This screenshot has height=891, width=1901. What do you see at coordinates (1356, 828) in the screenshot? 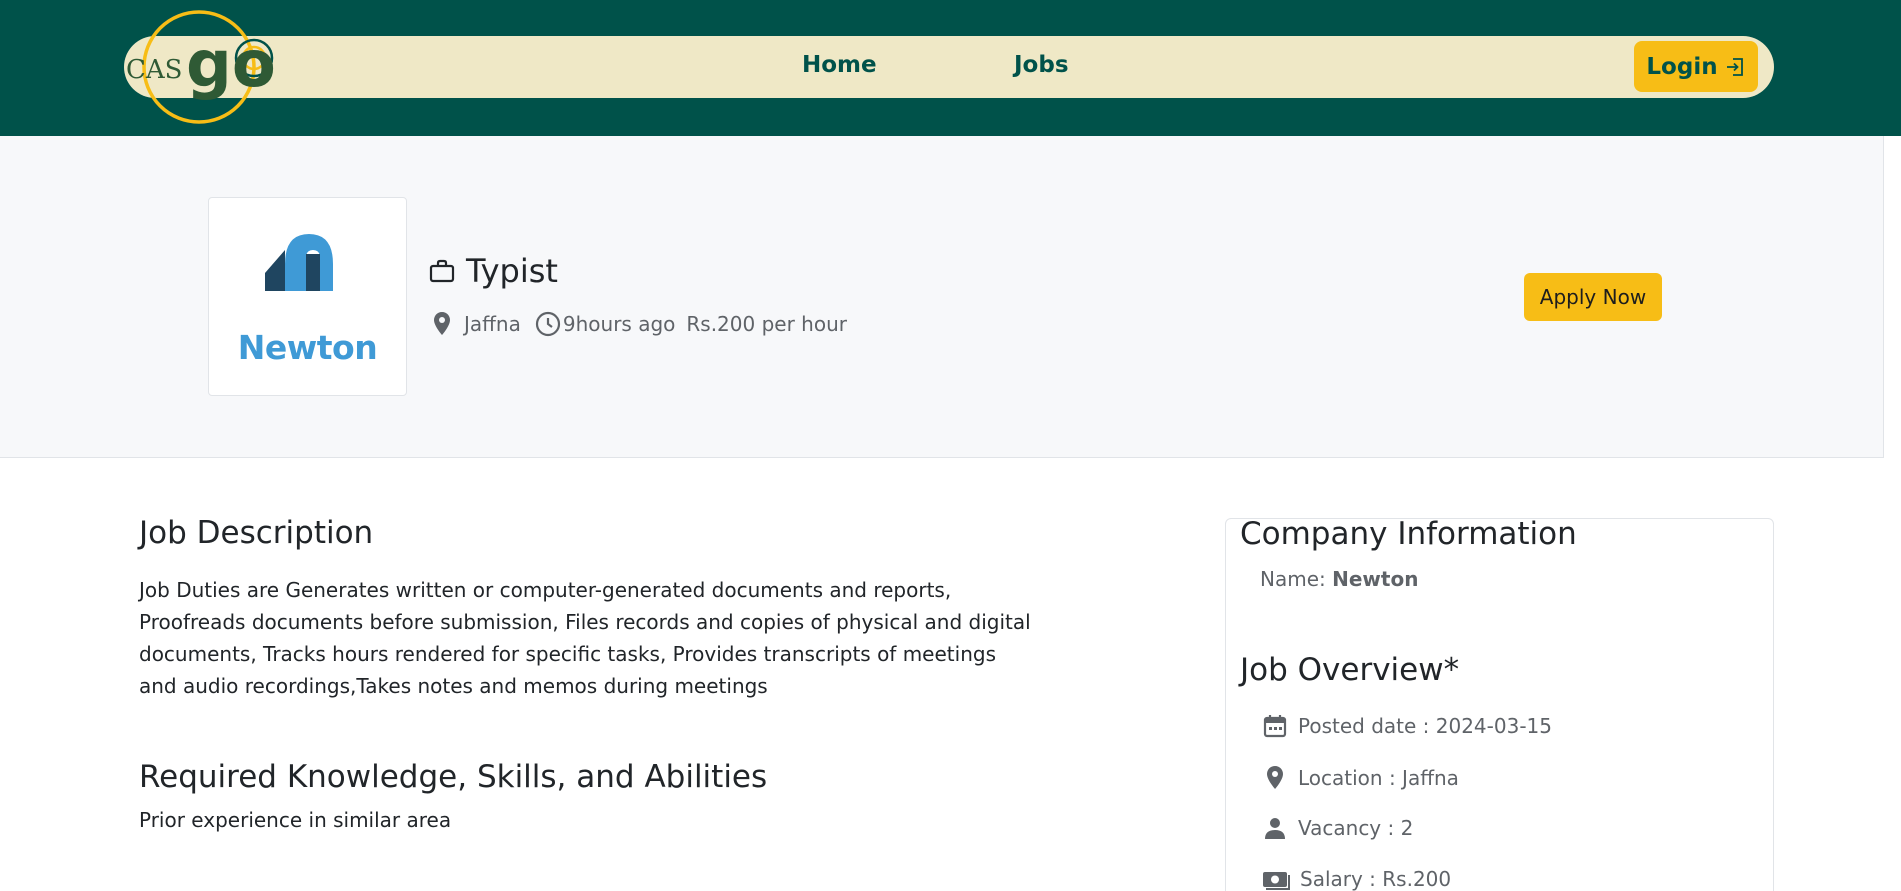
I see `overview-vacancy-text: Vacancy : 2` at bounding box center [1356, 828].